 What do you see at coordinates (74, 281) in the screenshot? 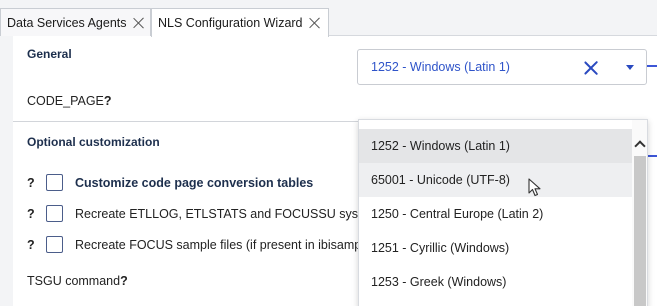
I see `tsgu-label-text: TSGU command` at bounding box center [74, 281].